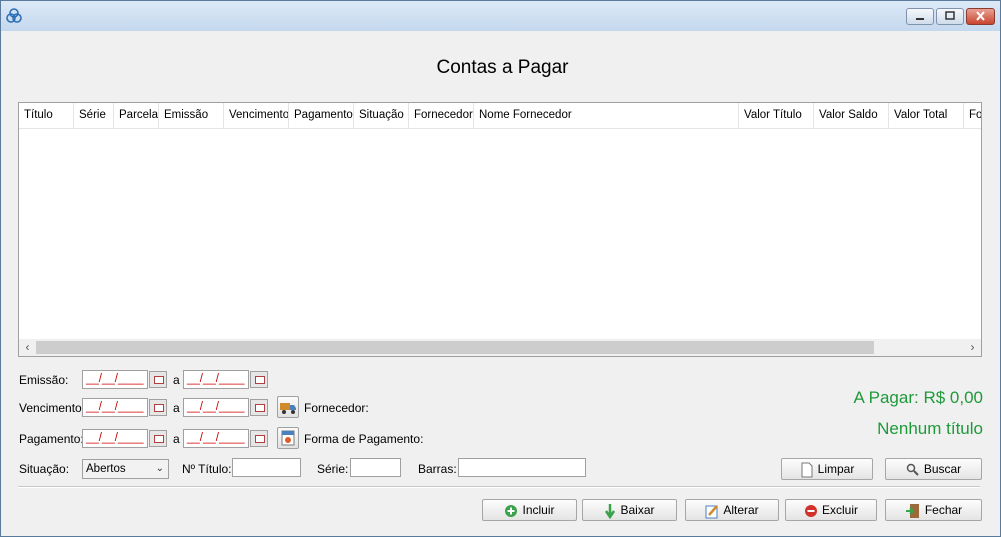  Describe the element at coordinates (266, 467) in the screenshot. I see `ntitulo-input` at that location.